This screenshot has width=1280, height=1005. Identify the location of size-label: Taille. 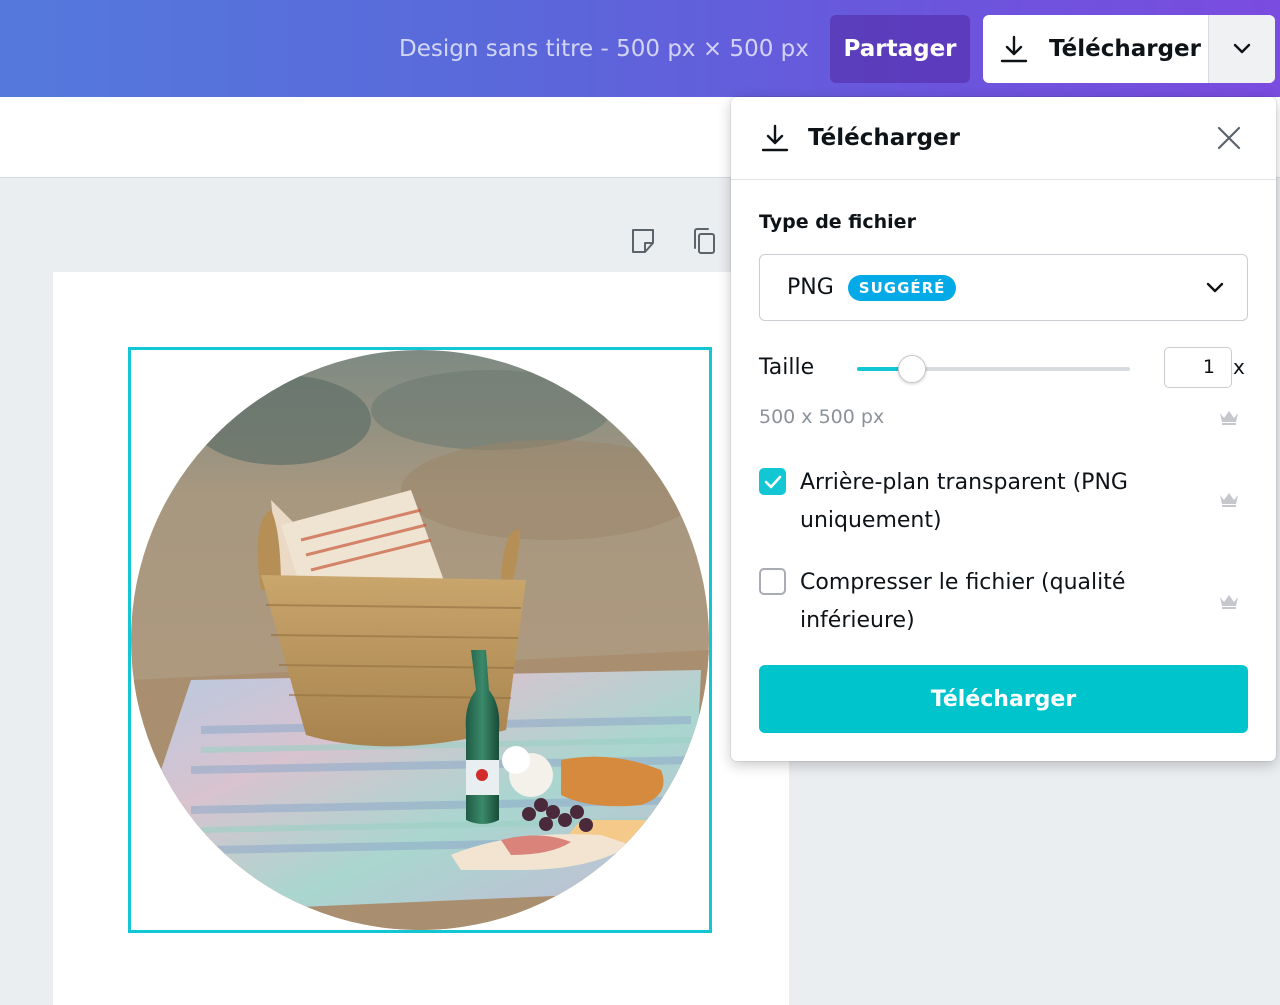
(787, 367).